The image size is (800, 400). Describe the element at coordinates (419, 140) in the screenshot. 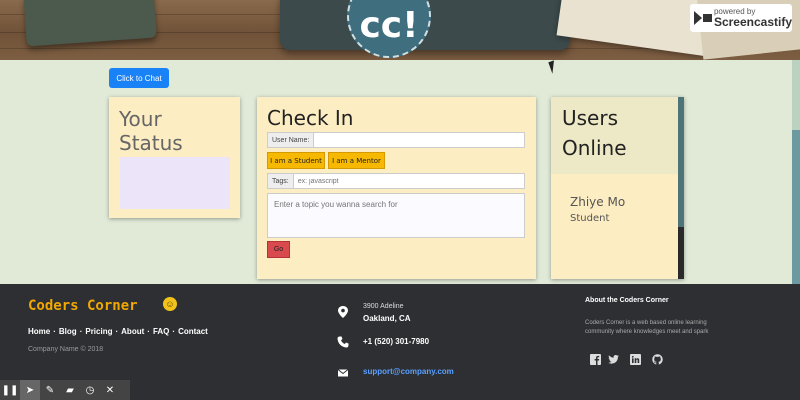

I see `user-name-input` at that location.